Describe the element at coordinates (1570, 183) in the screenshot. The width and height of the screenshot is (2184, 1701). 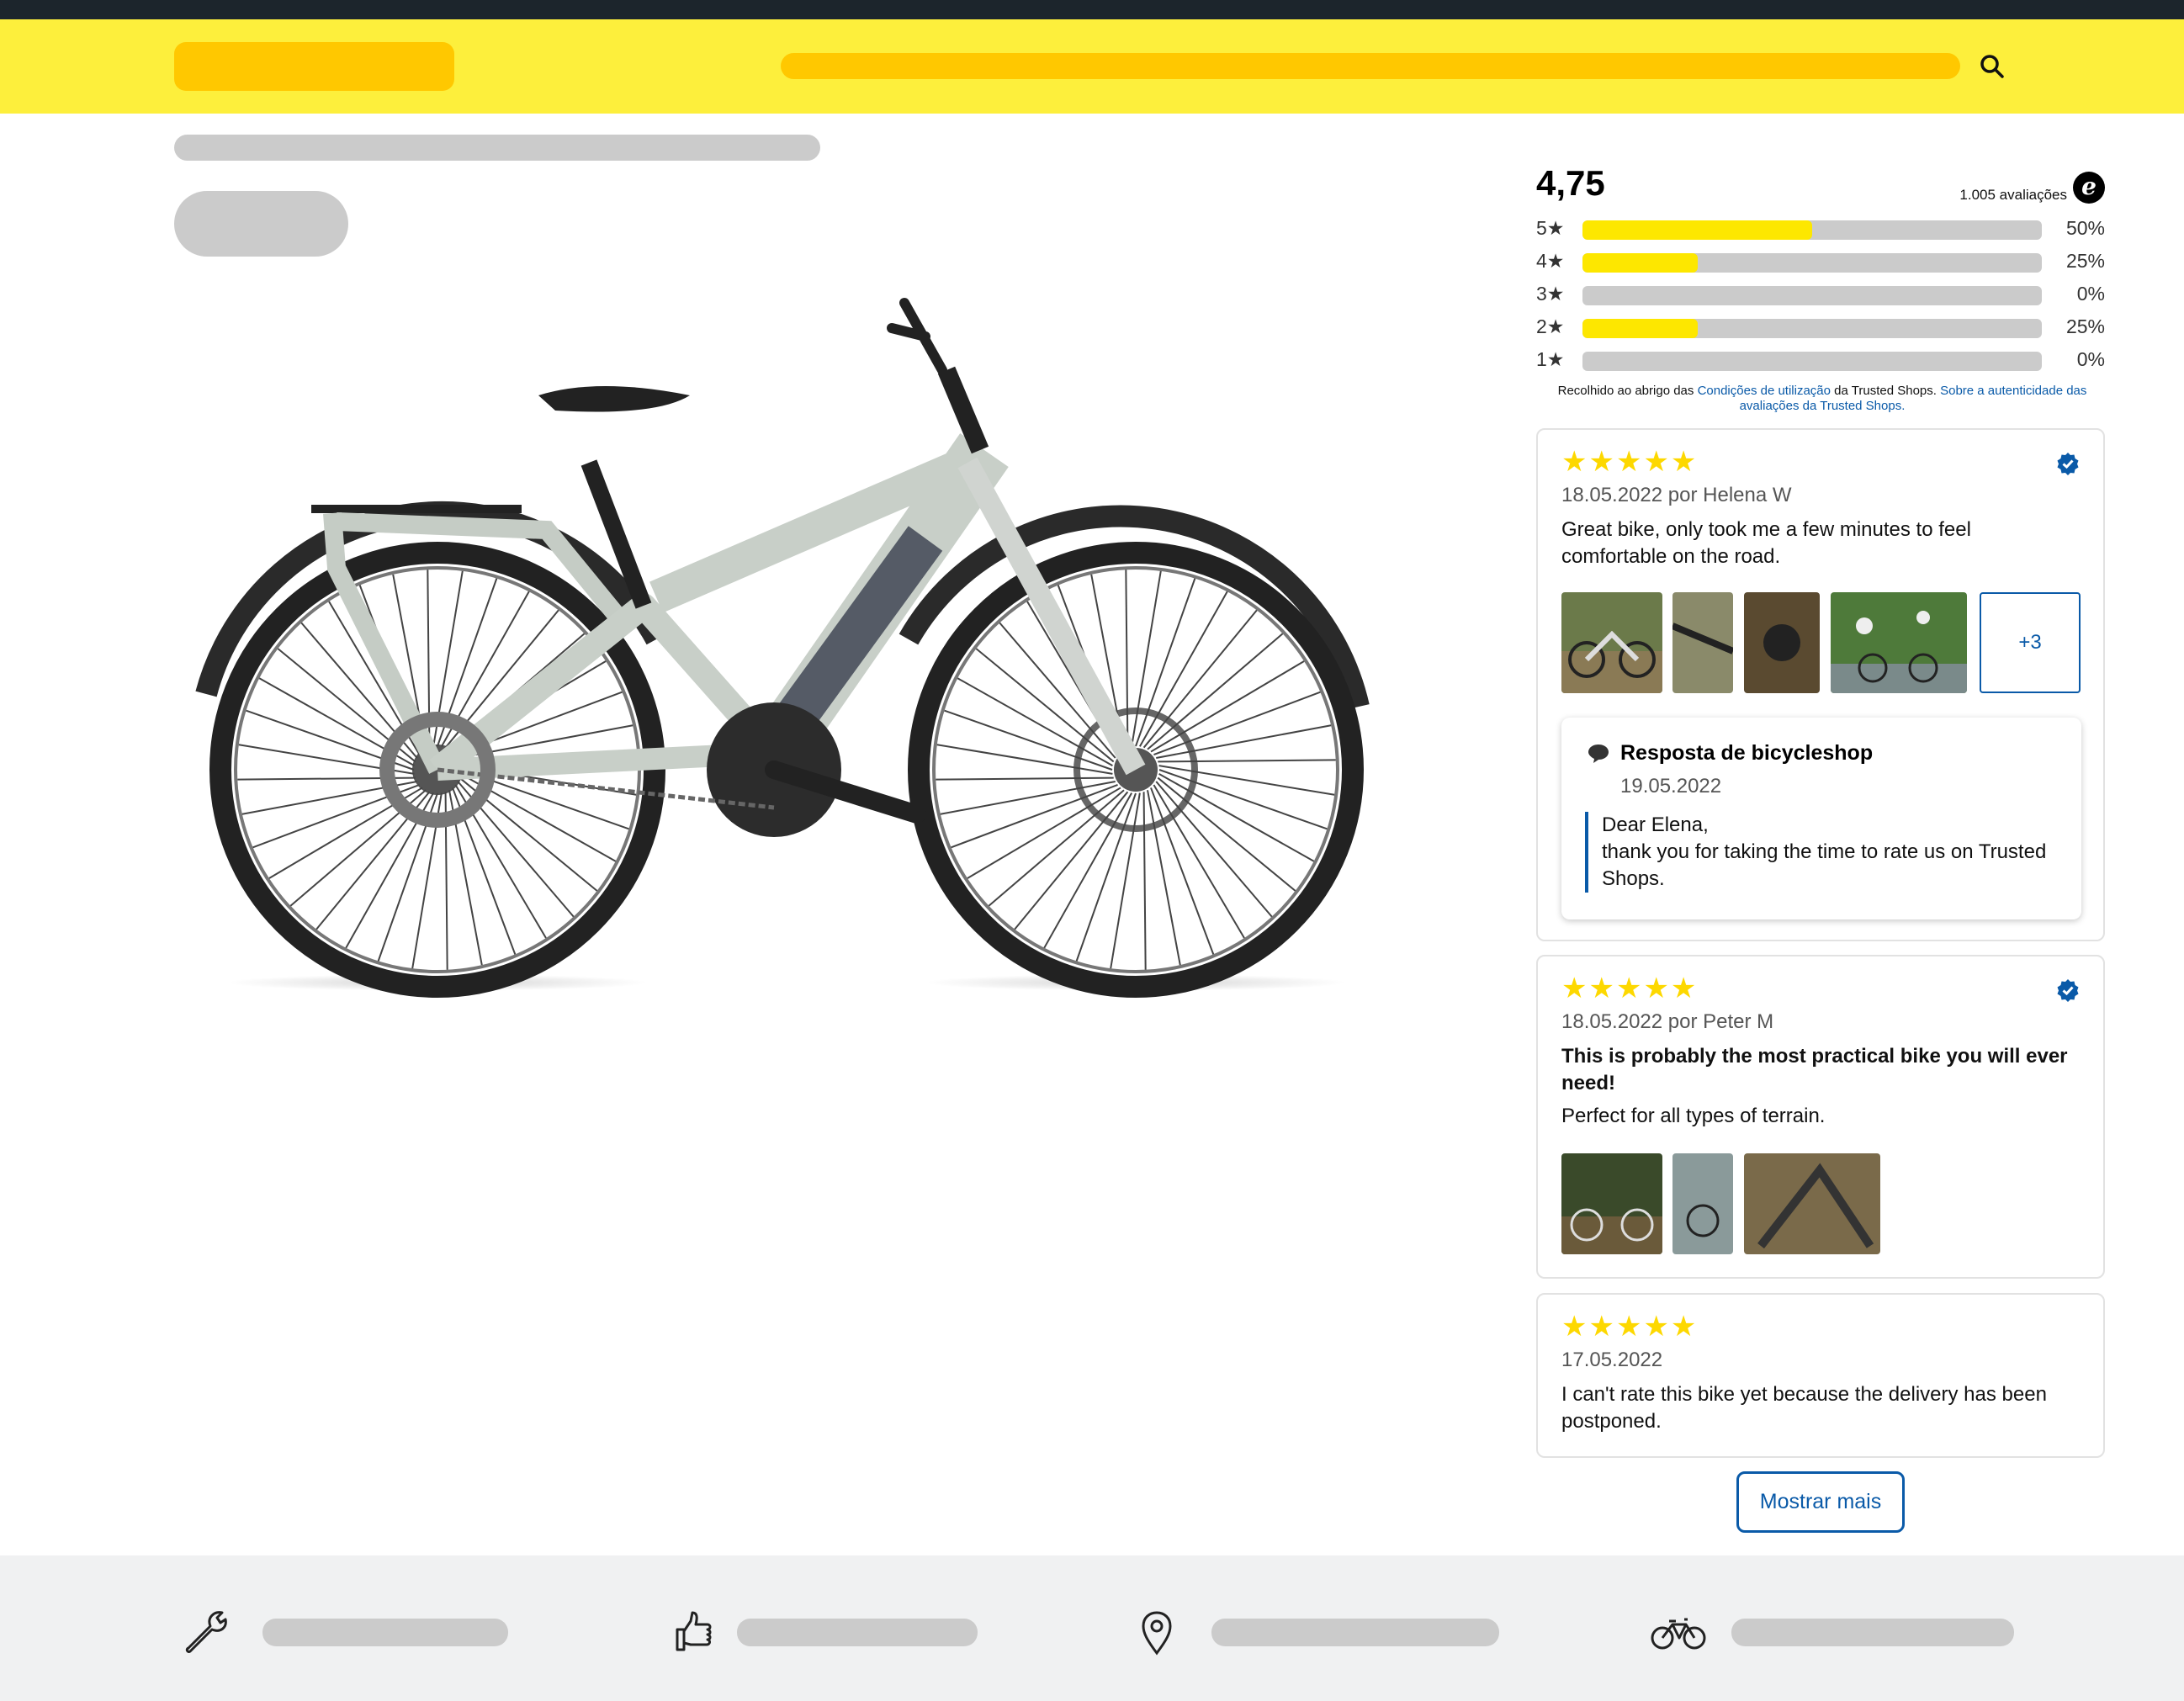
I see `average-rating: 4,75` at that location.